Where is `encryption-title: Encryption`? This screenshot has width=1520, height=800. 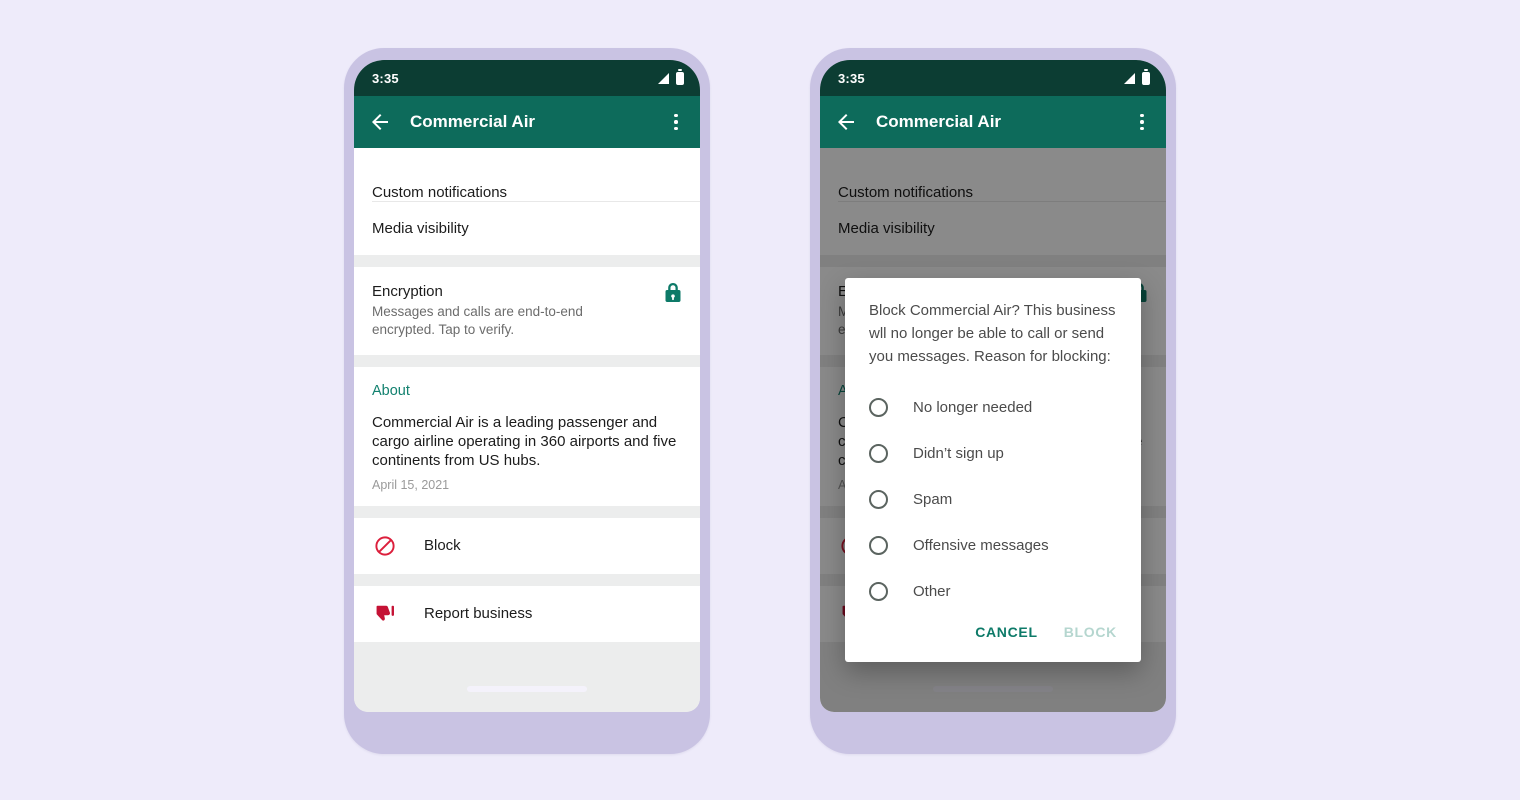 encryption-title: Encryption is located at coordinates (407, 291).